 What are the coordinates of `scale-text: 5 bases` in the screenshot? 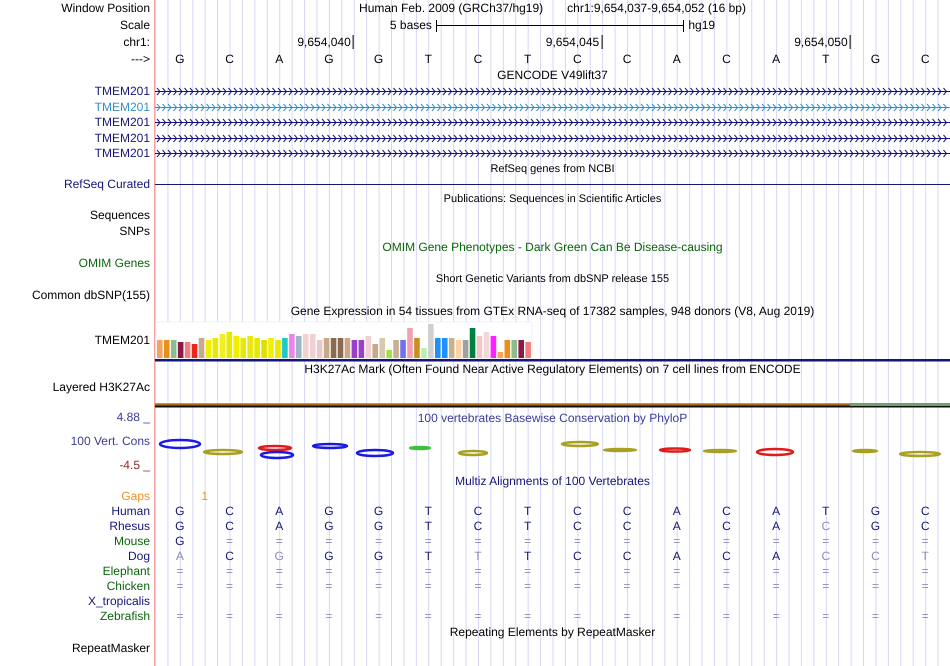 It's located at (411, 25).